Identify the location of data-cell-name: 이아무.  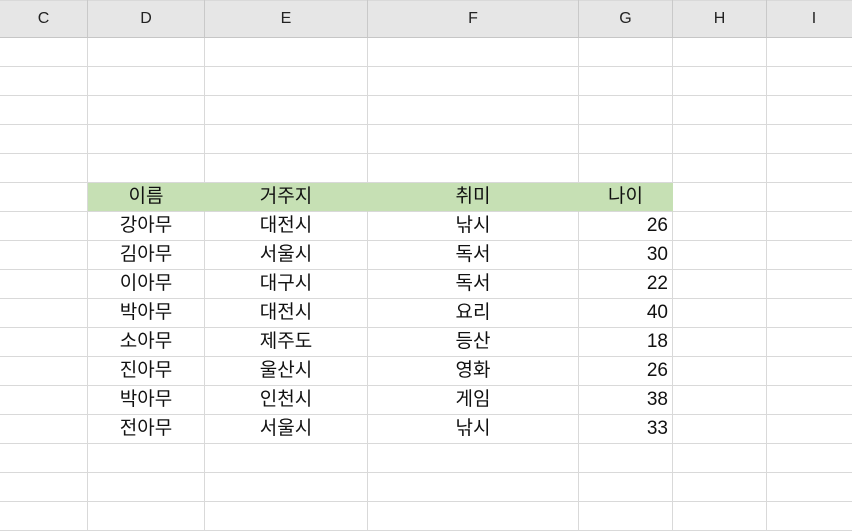
(146, 284).